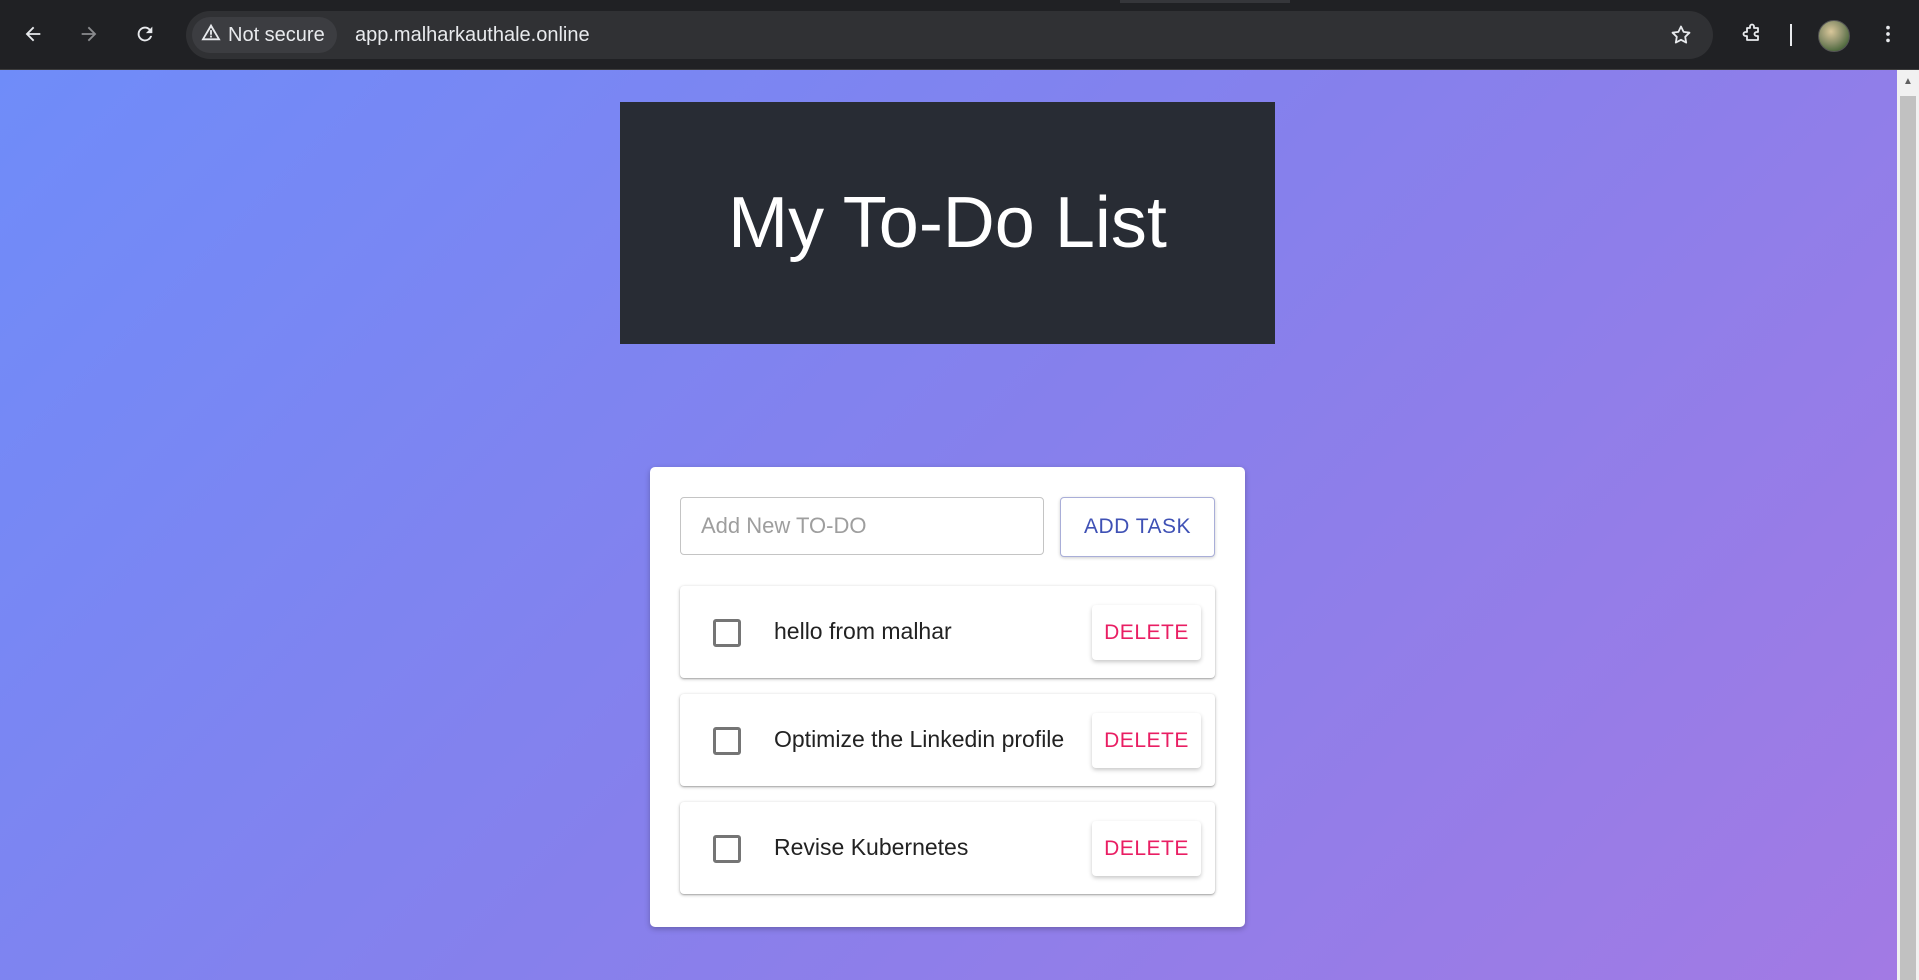 The image size is (1919, 980). Describe the element at coordinates (871, 847) in the screenshot. I see `todo-text: Revise Kubernetes` at that location.